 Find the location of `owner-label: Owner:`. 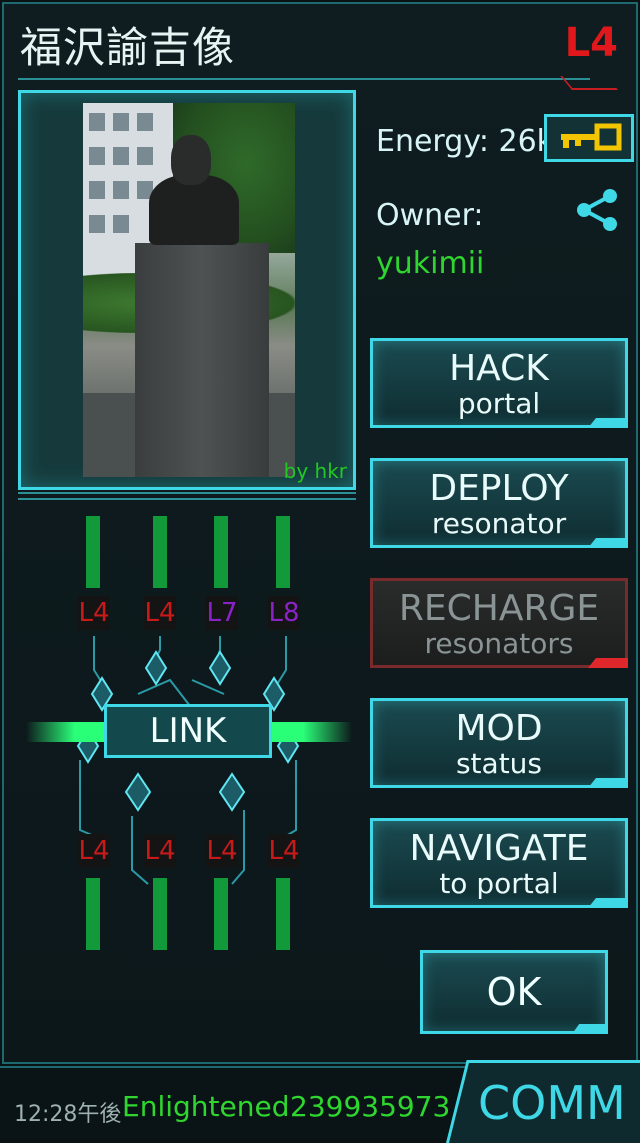

owner-label: Owner: is located at coordinates (430, 215).